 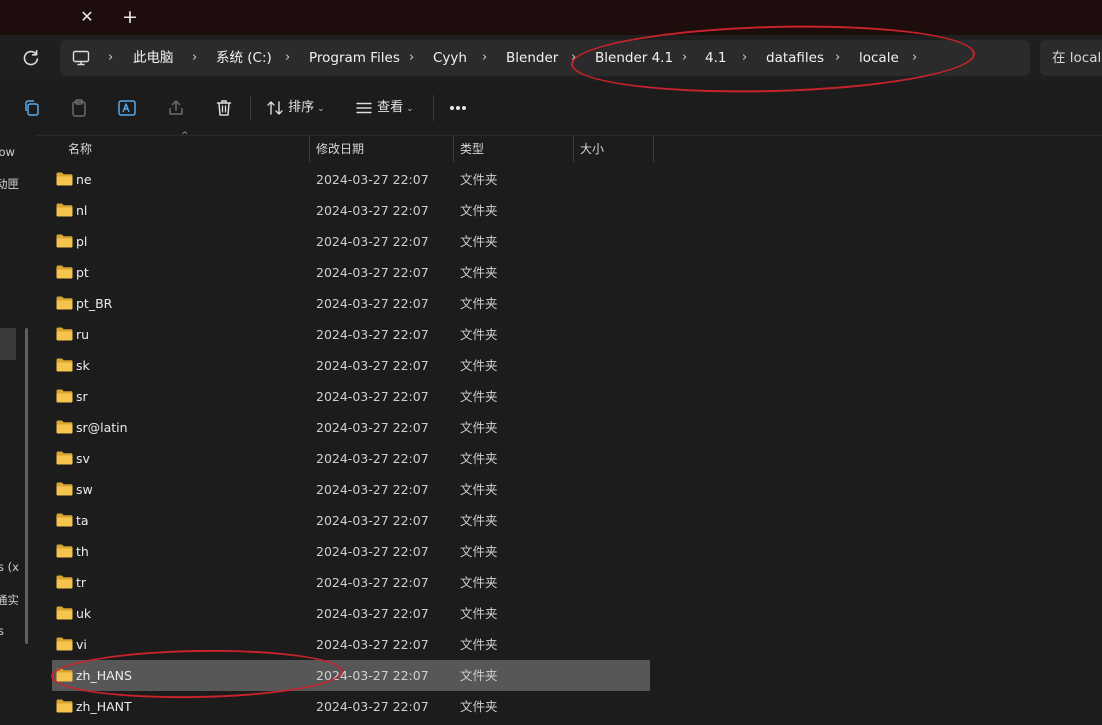 I want to click on sort-icon, so click(x=275, y=107).